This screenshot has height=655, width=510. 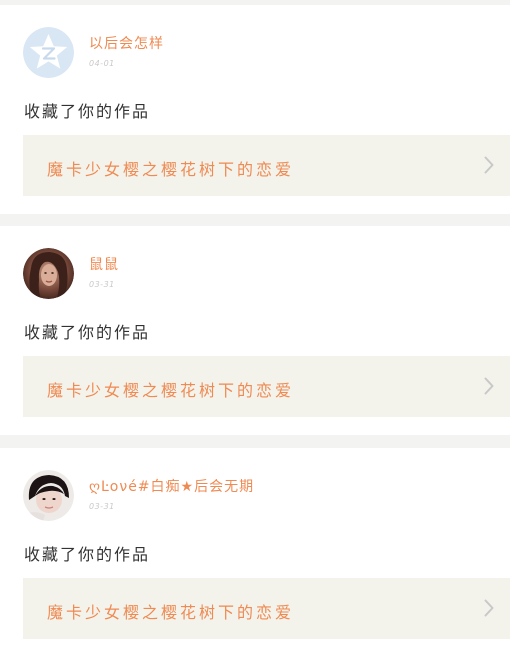 I want to click on timestamp: 04-01, so click(x=102, y=63).